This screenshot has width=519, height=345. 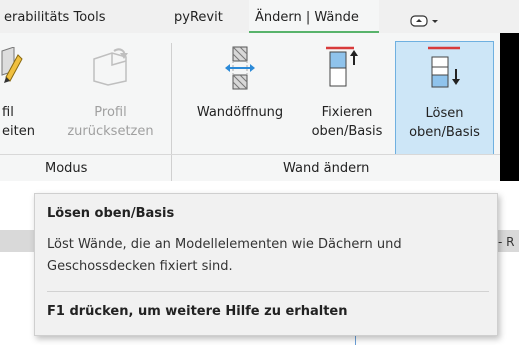 I want to click on reset-profile-button: Profil zurücksetzen, so click(x=110, y=94).